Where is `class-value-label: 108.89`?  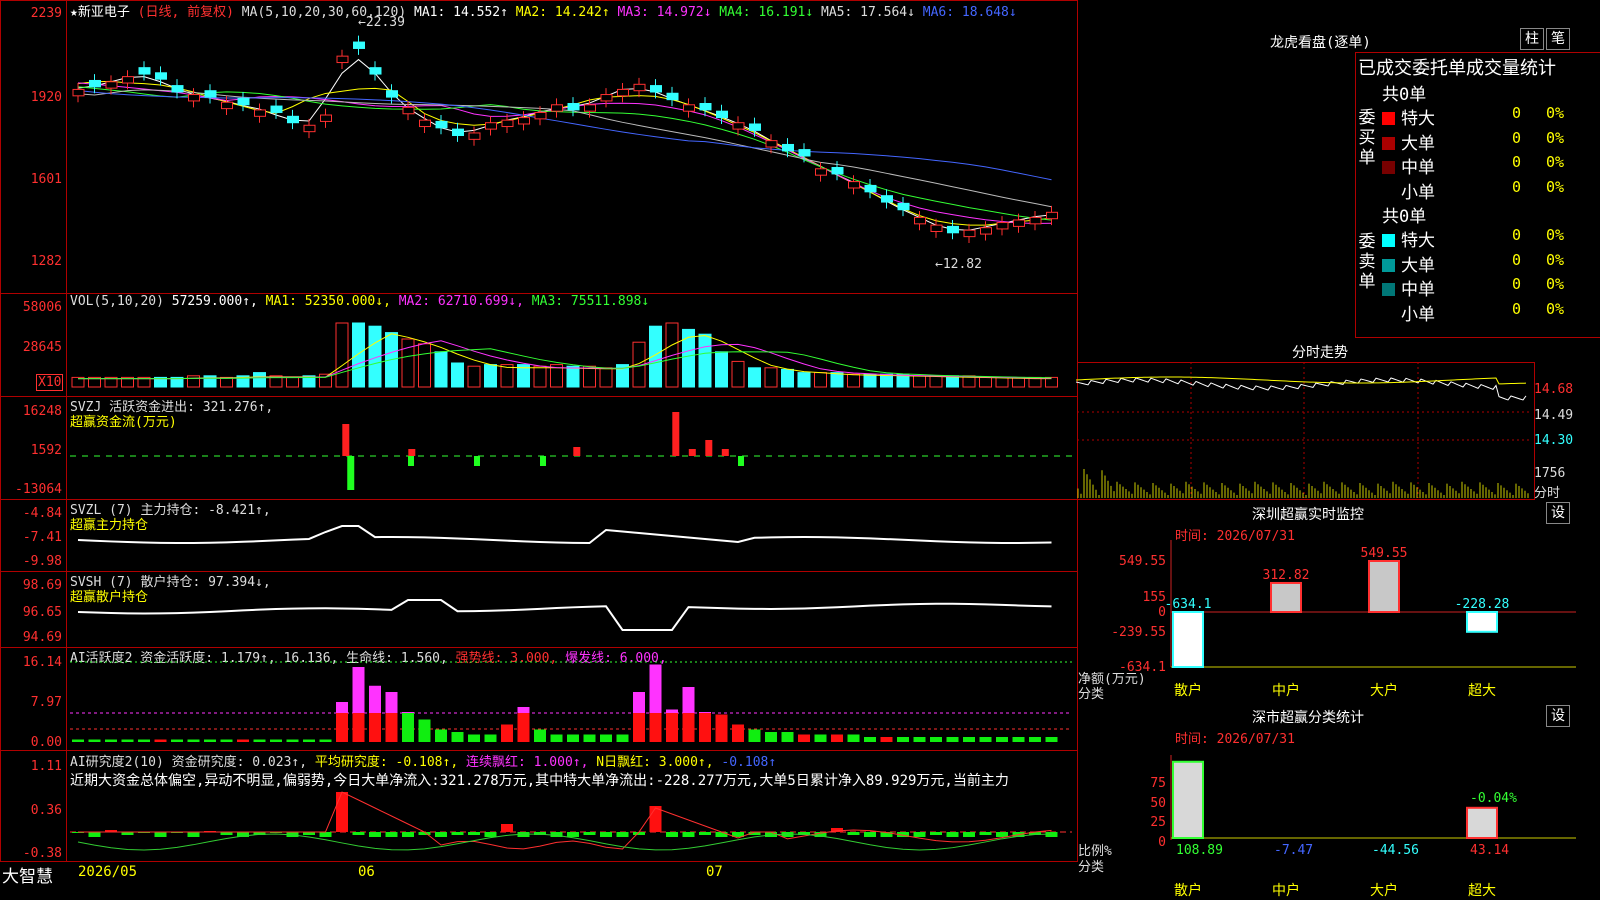
class-value-label: 108.89 is located at coordinates (1199, 850).